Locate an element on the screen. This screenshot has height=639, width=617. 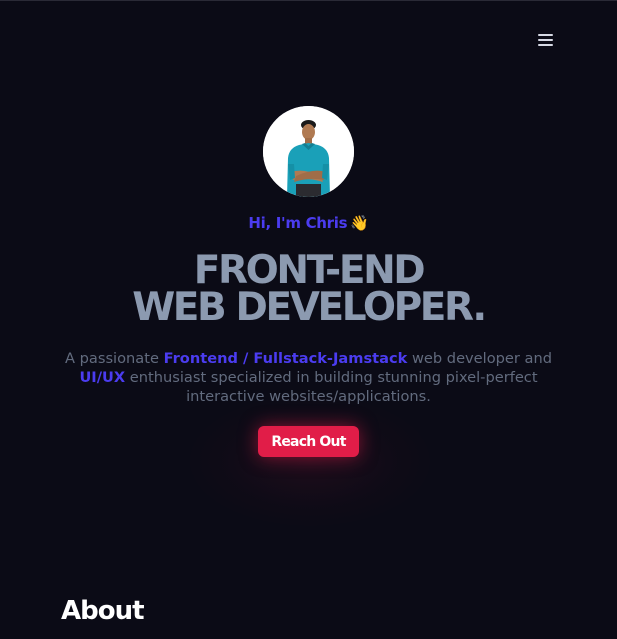
headline-line-2: WEB DEVELOPER. is located at coordinates (309, 307).